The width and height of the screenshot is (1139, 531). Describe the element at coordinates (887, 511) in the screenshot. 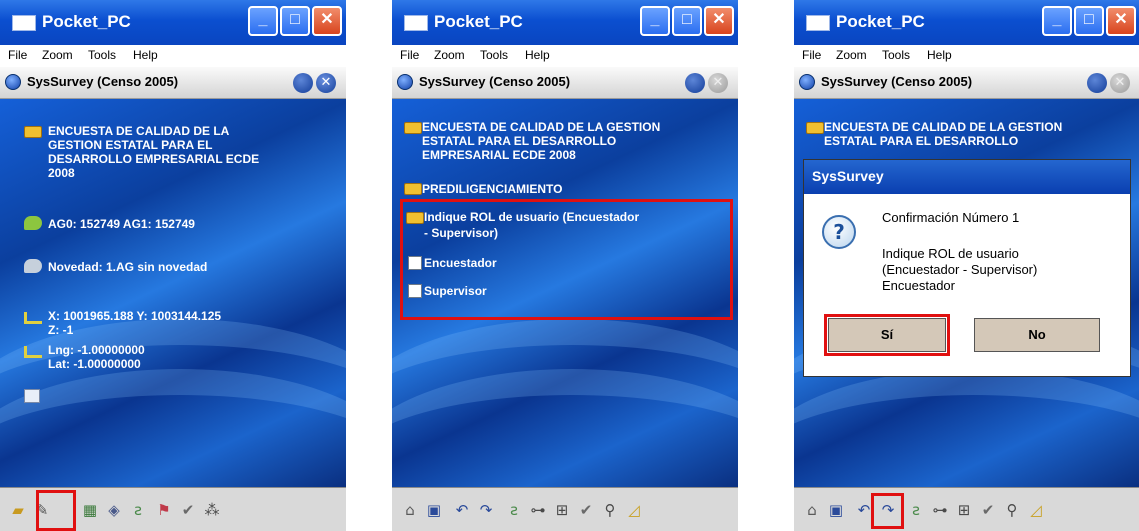

I see `highlight-redo-button` at that location.